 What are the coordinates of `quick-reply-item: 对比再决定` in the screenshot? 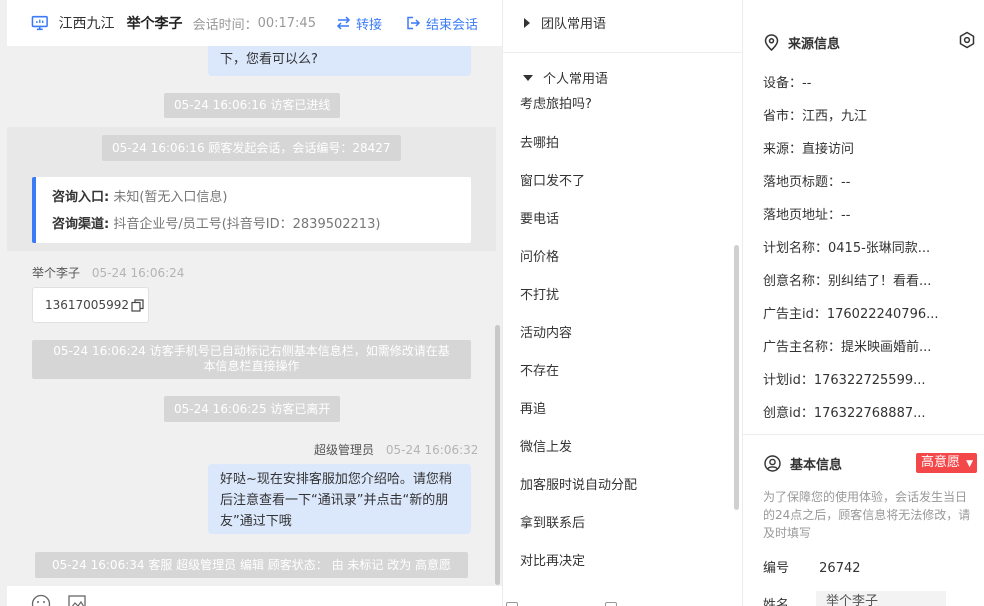 It's located at (552, 559).